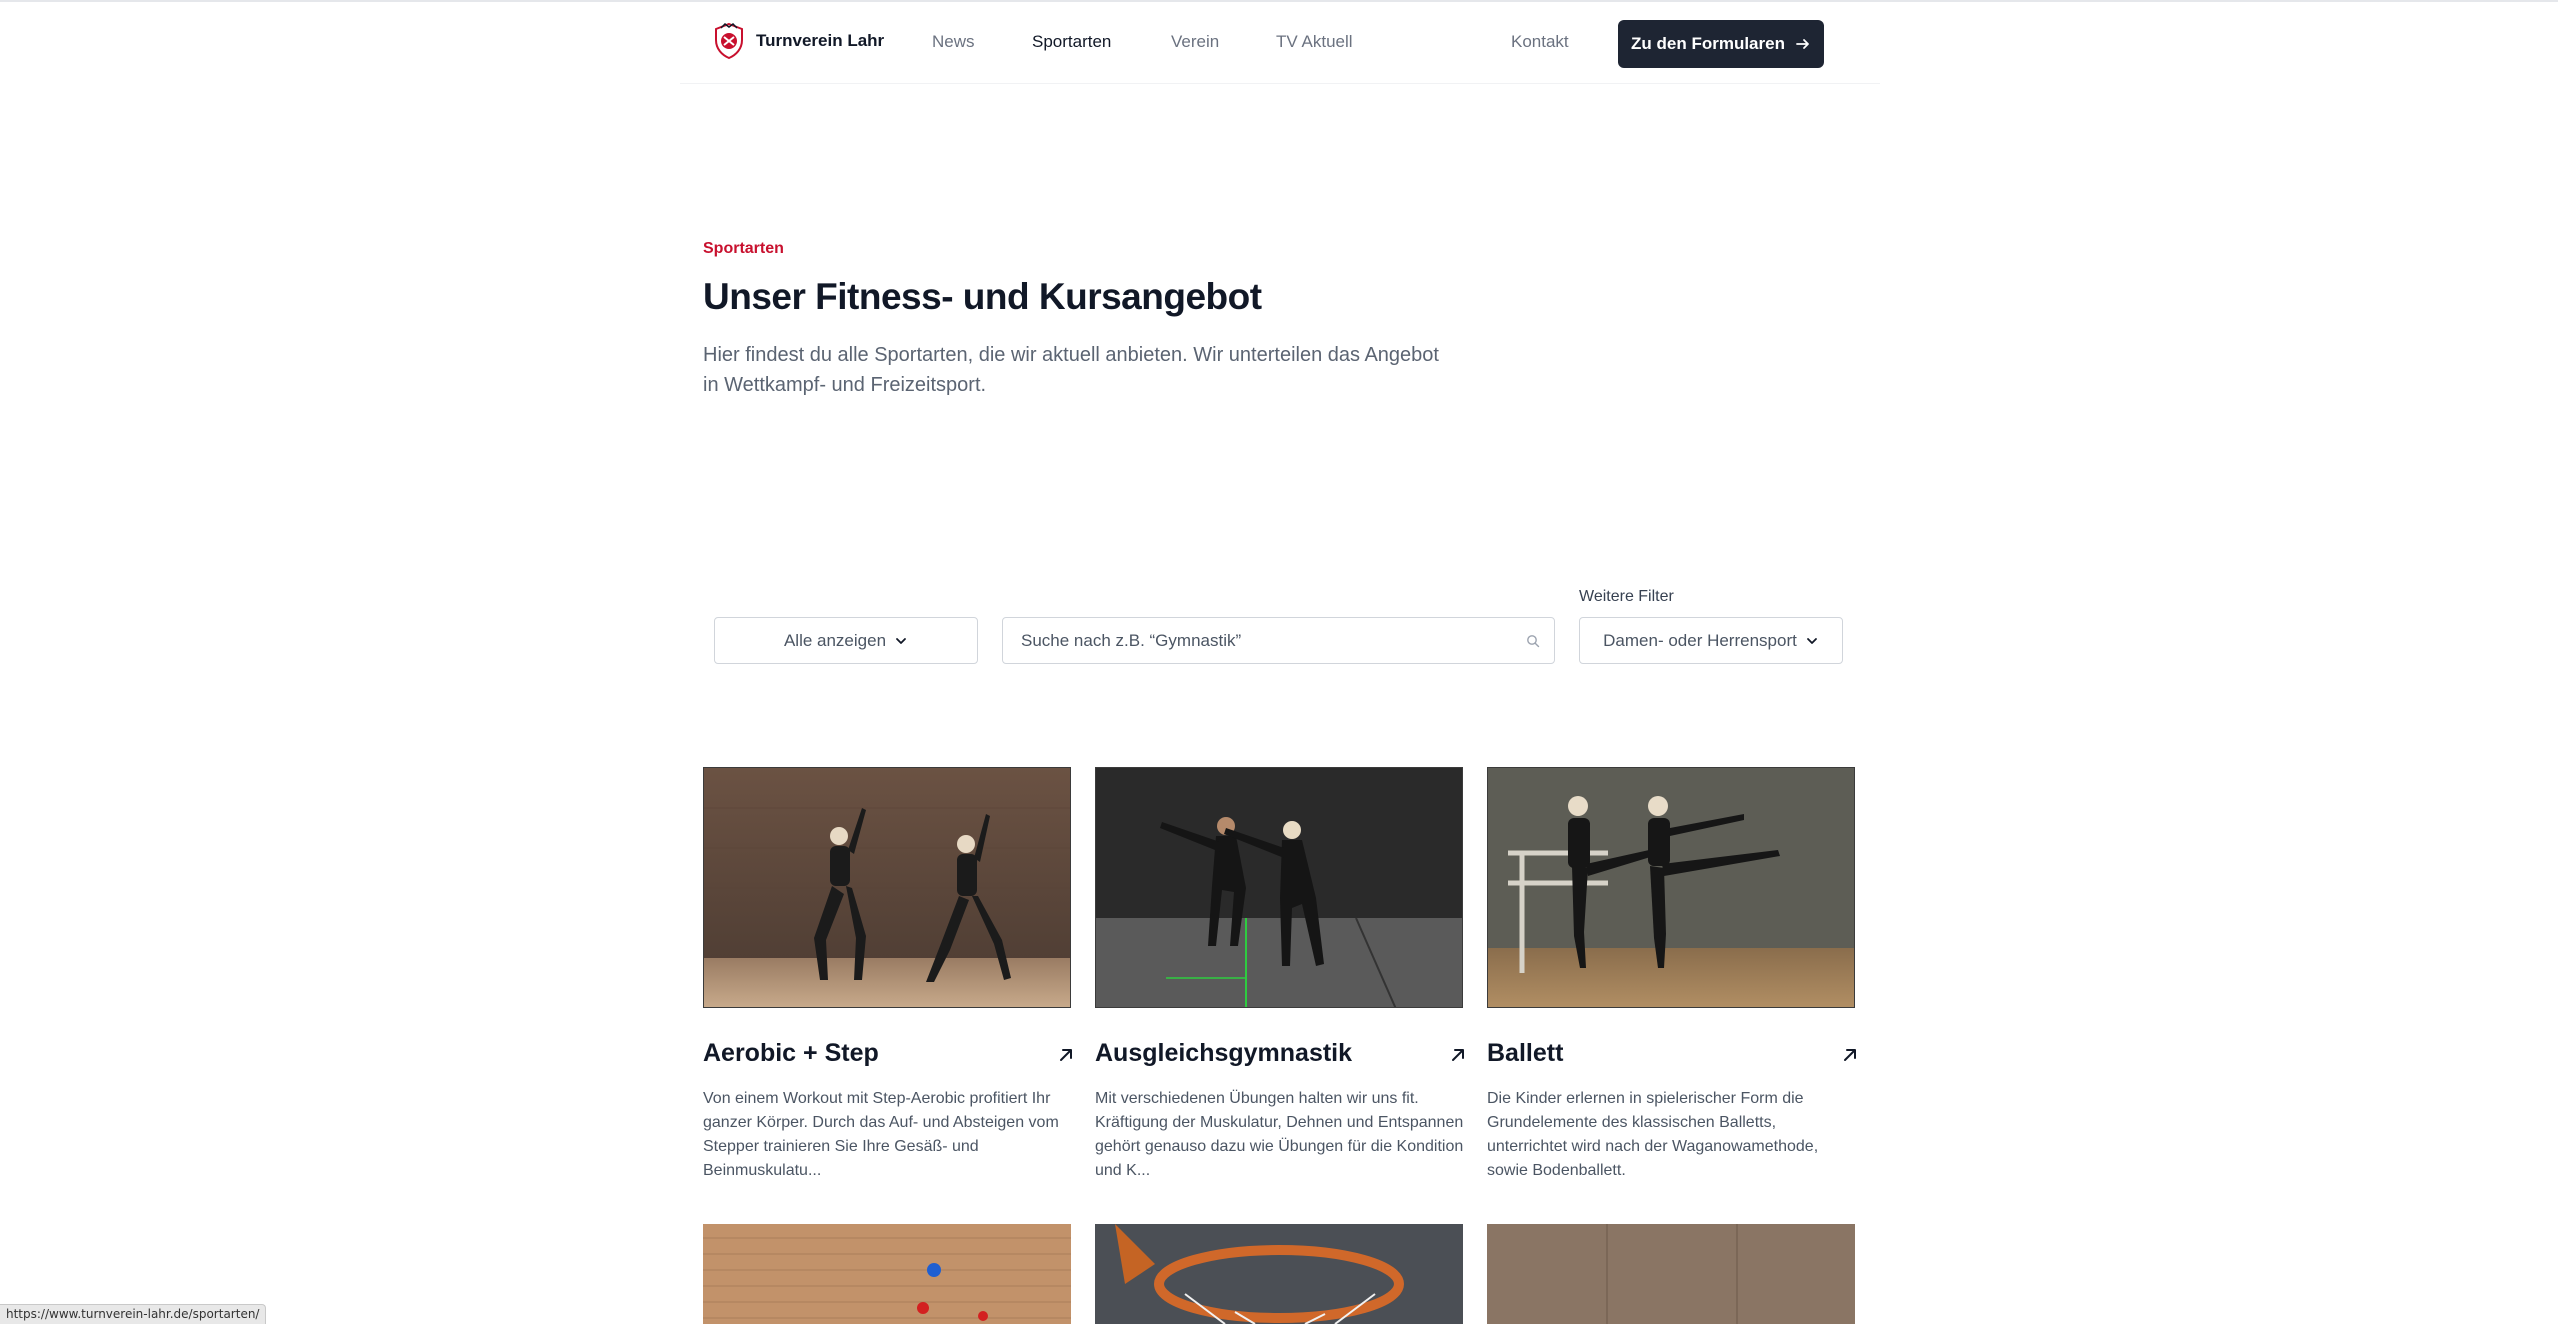 This screenshot has width=2558, height=1324. What do you see at coordinates (1071, 42) in the screenshot?
I see `nav-sportarten: Sportarten` at bounding box center [1071, 42].